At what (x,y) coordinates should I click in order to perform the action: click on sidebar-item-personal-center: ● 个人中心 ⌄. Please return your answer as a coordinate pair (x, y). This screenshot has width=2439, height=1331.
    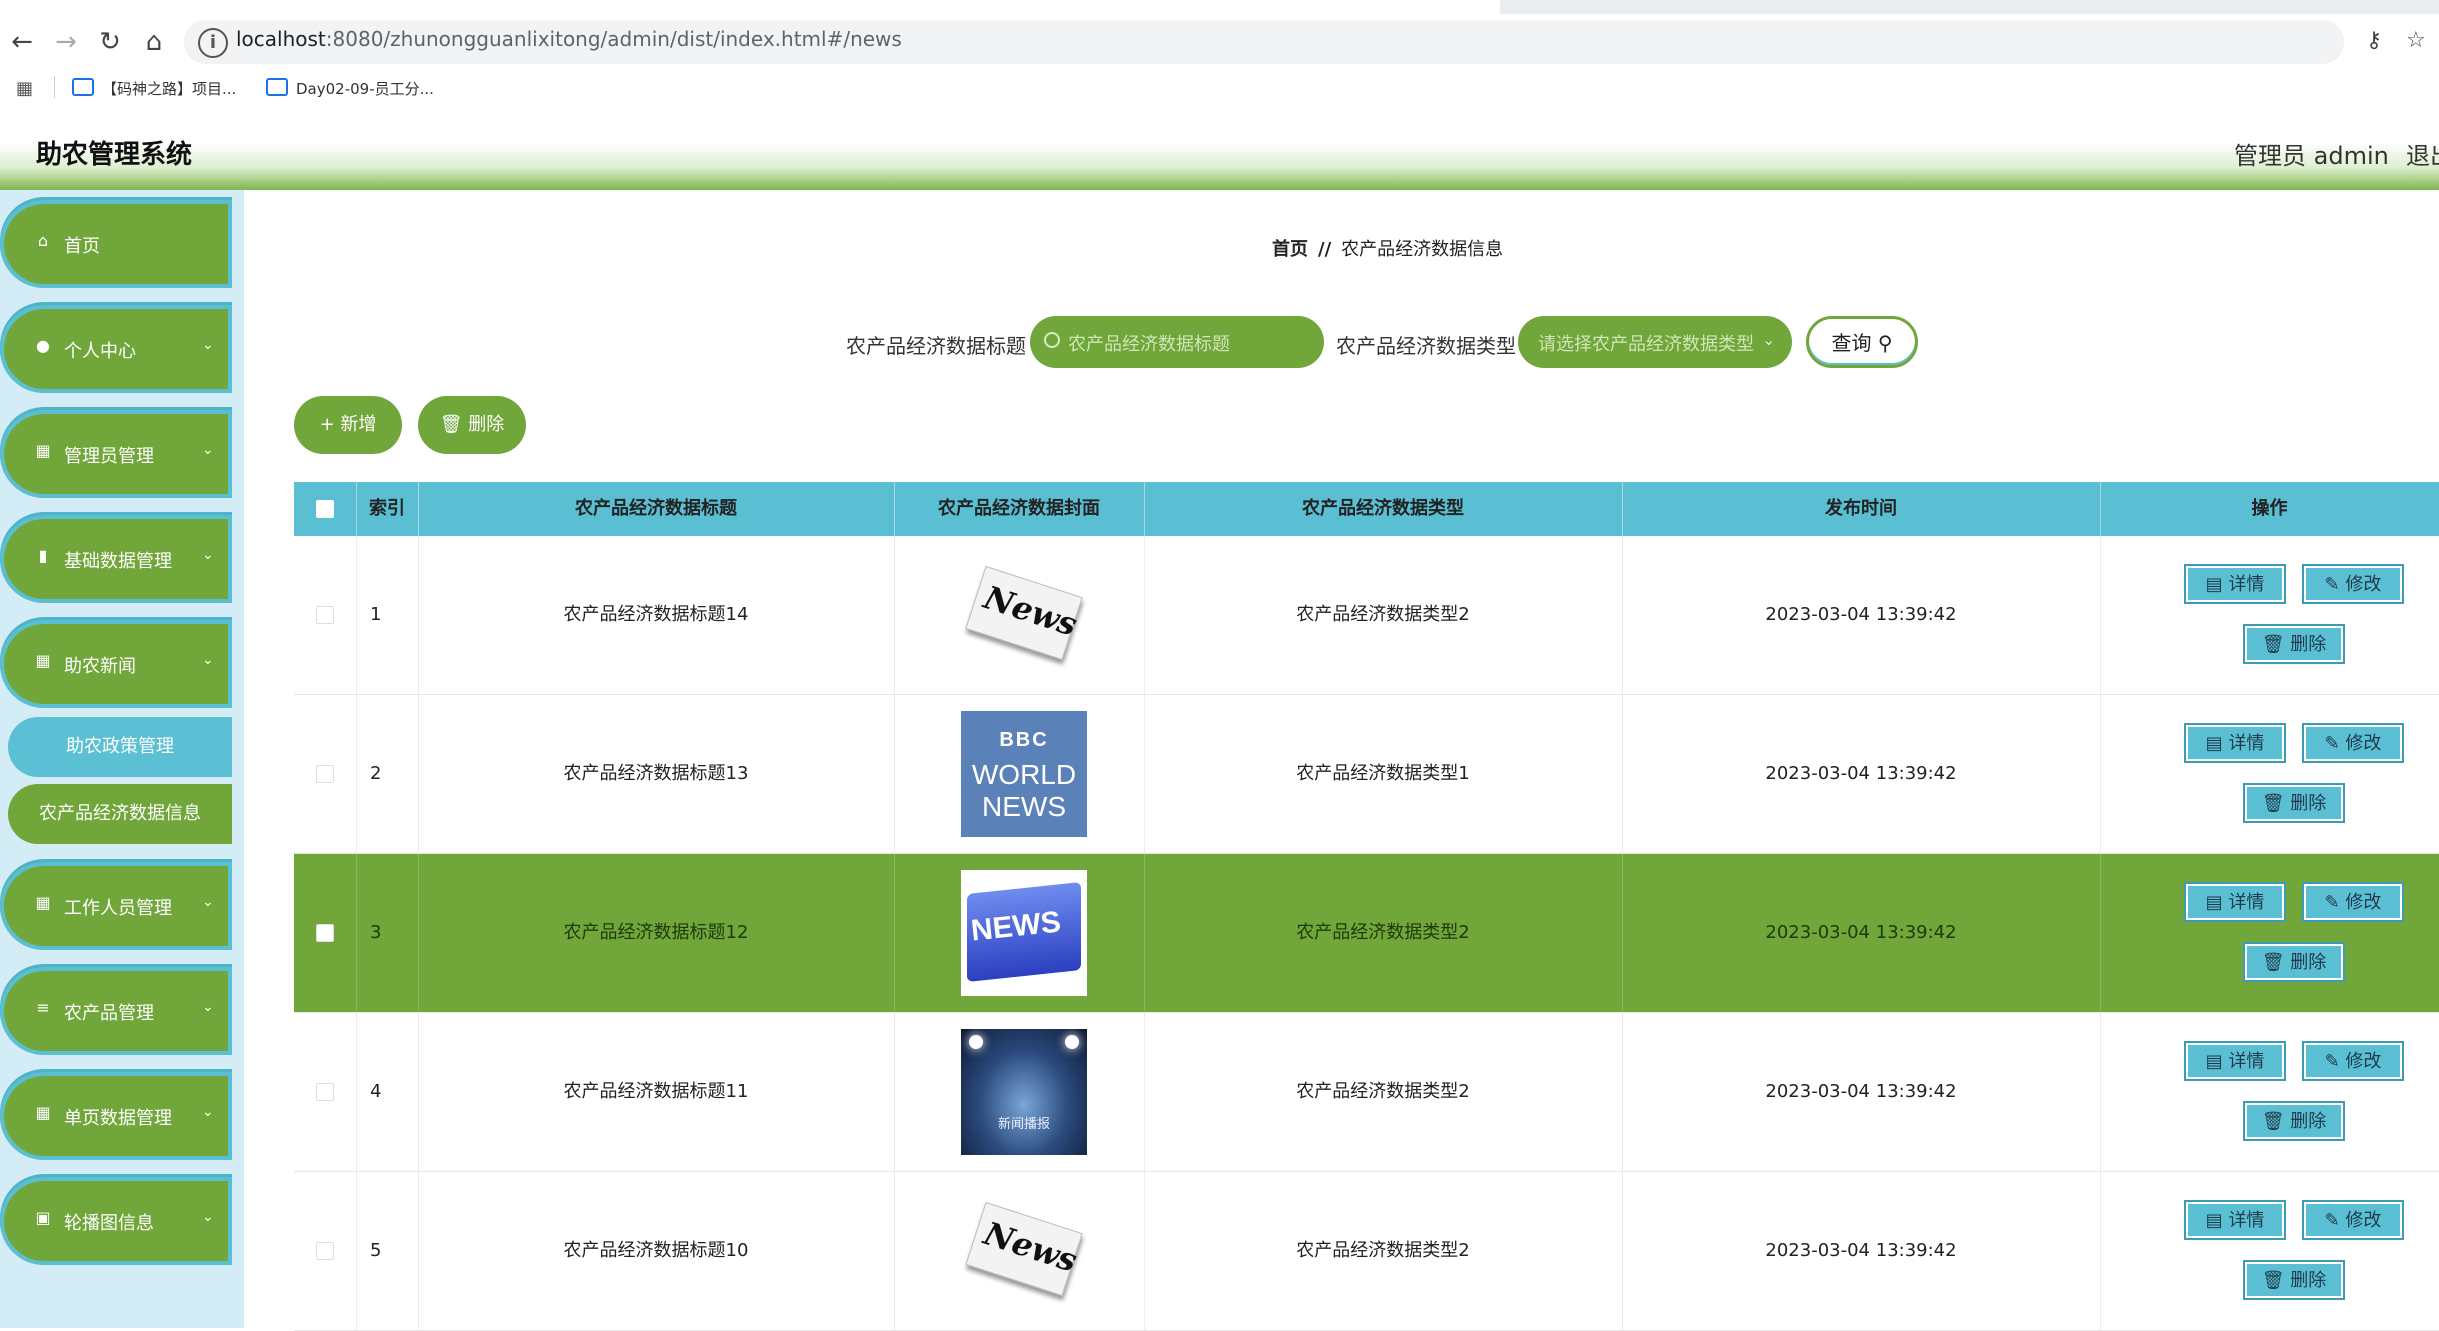
    Looking at the image, I should click on (116, 349).